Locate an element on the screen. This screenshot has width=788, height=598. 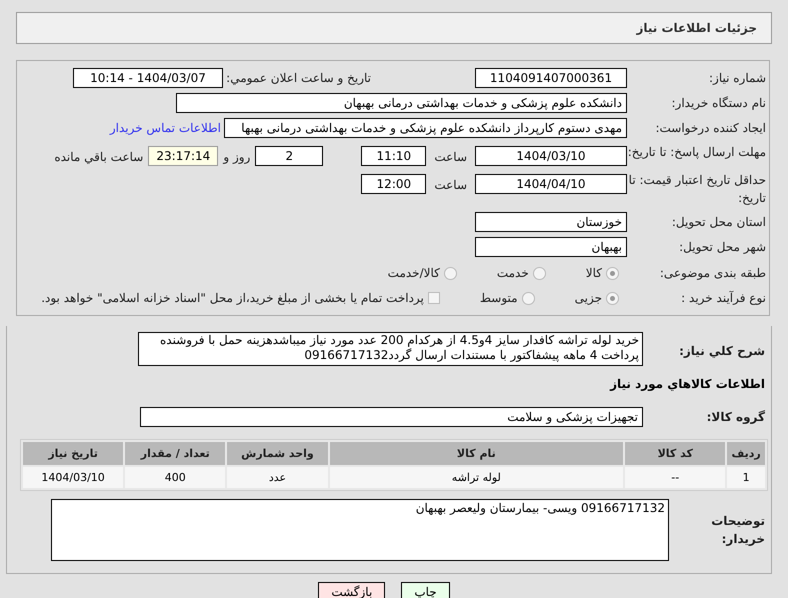
section-heading: اطلاعات کالاهاي مورد نیاز is located at coordinates (687, 384).